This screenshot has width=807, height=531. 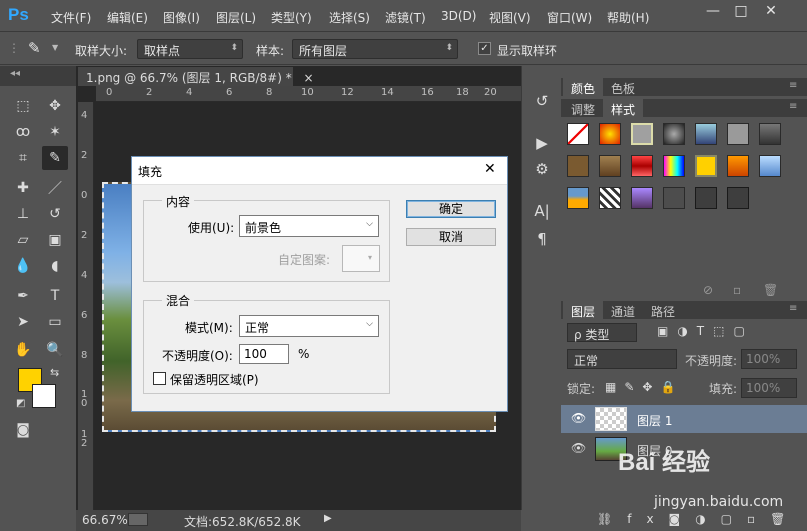 I want to click on rectangle-tool-icon: ▭, so click(x=55, y=322).